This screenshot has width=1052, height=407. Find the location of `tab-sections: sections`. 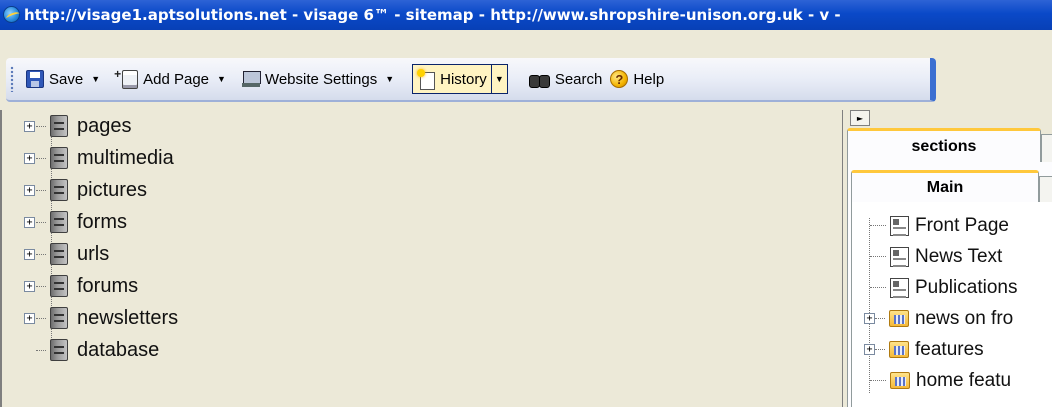

tab-sections: sections is located at coordinates (944, 145).